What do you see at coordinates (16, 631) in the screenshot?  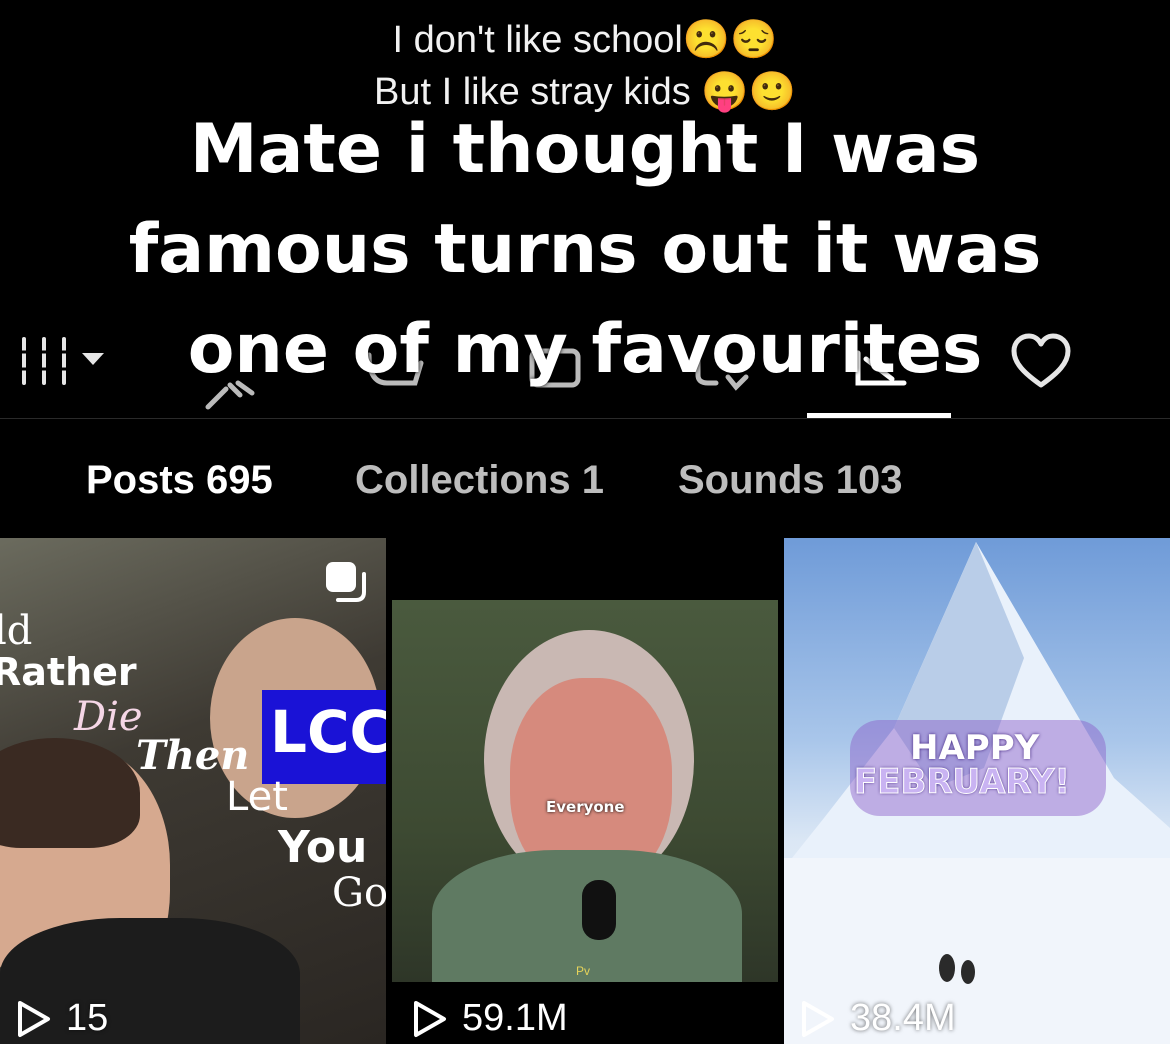 I see `thumb-text: ld` at bounding box center [16, 631].